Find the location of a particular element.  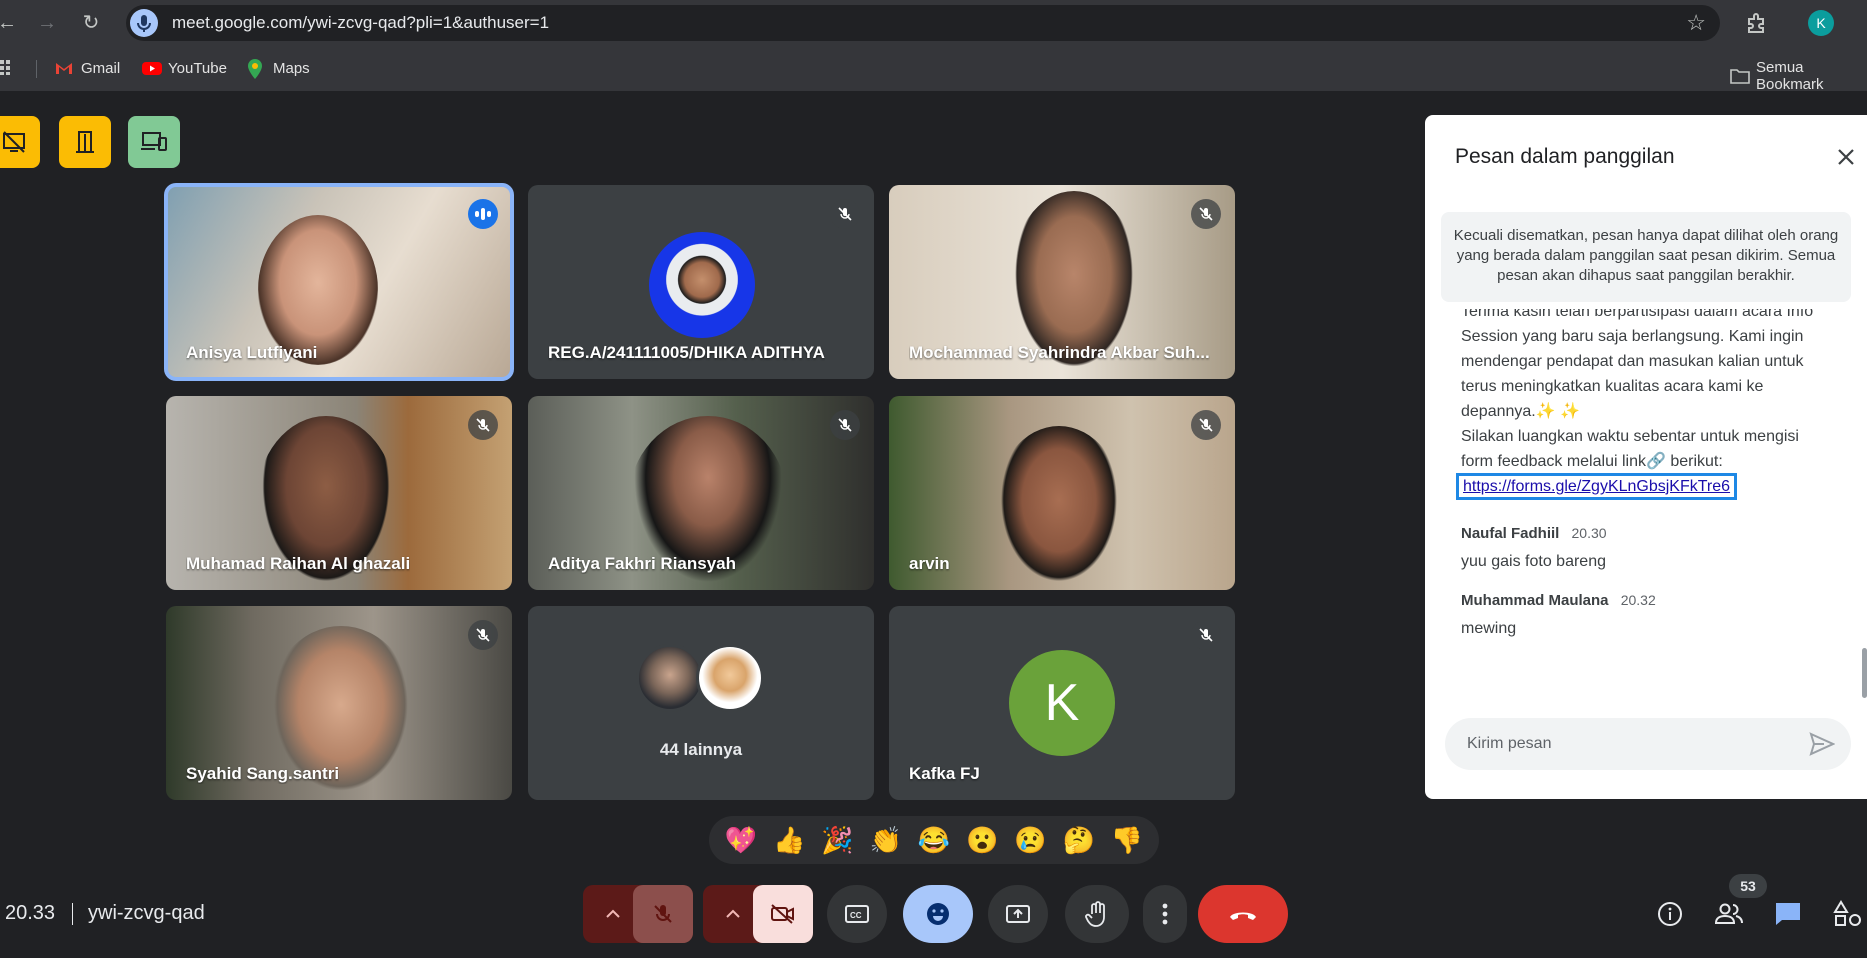

info-divider is located at coordinates (72, 914).